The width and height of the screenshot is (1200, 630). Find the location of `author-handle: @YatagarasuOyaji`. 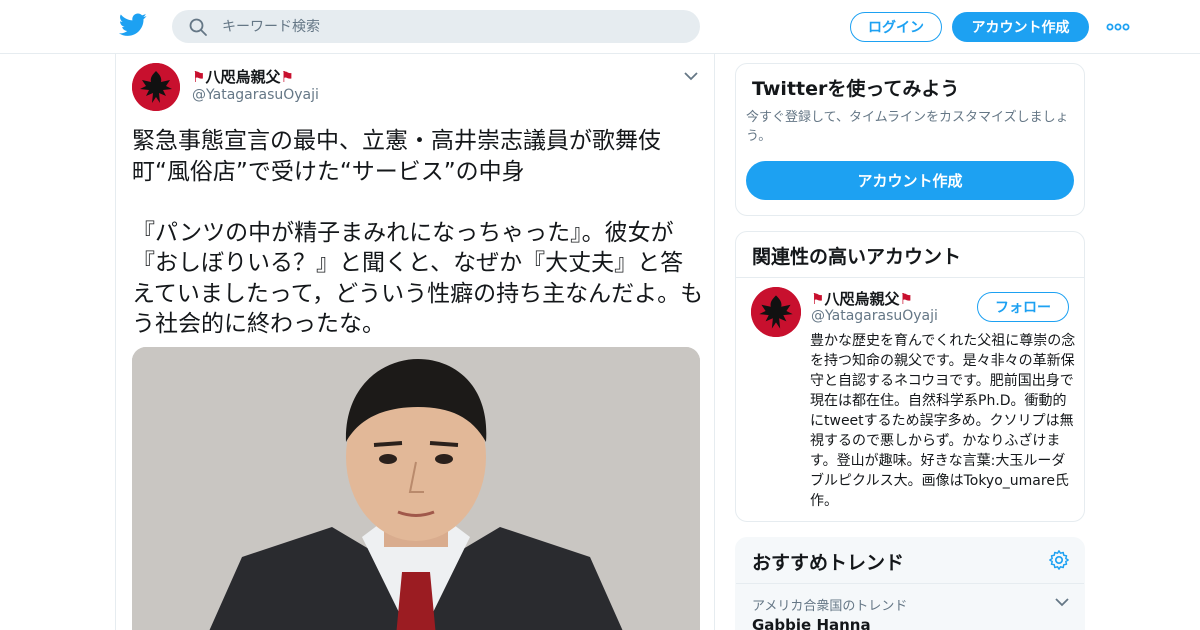

author-handle: @YatagarasuOyaji is located at coordinates (255, 95).